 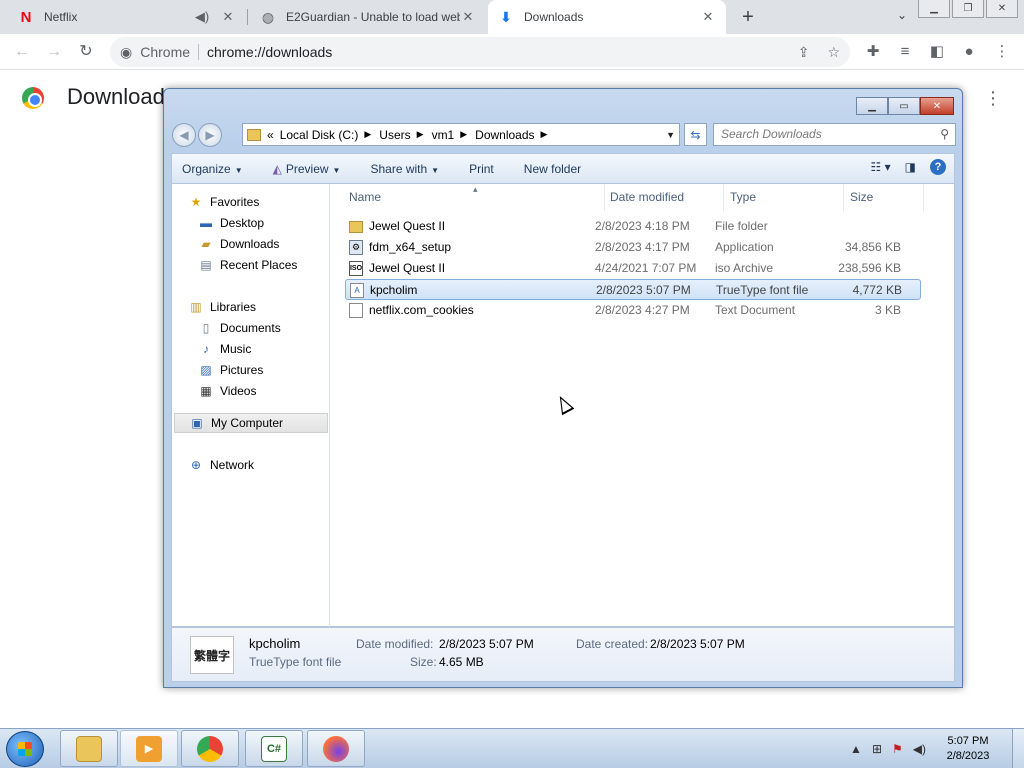 I want to click on view-options-icon: ☷ ▾, so click(x=881, y=167).